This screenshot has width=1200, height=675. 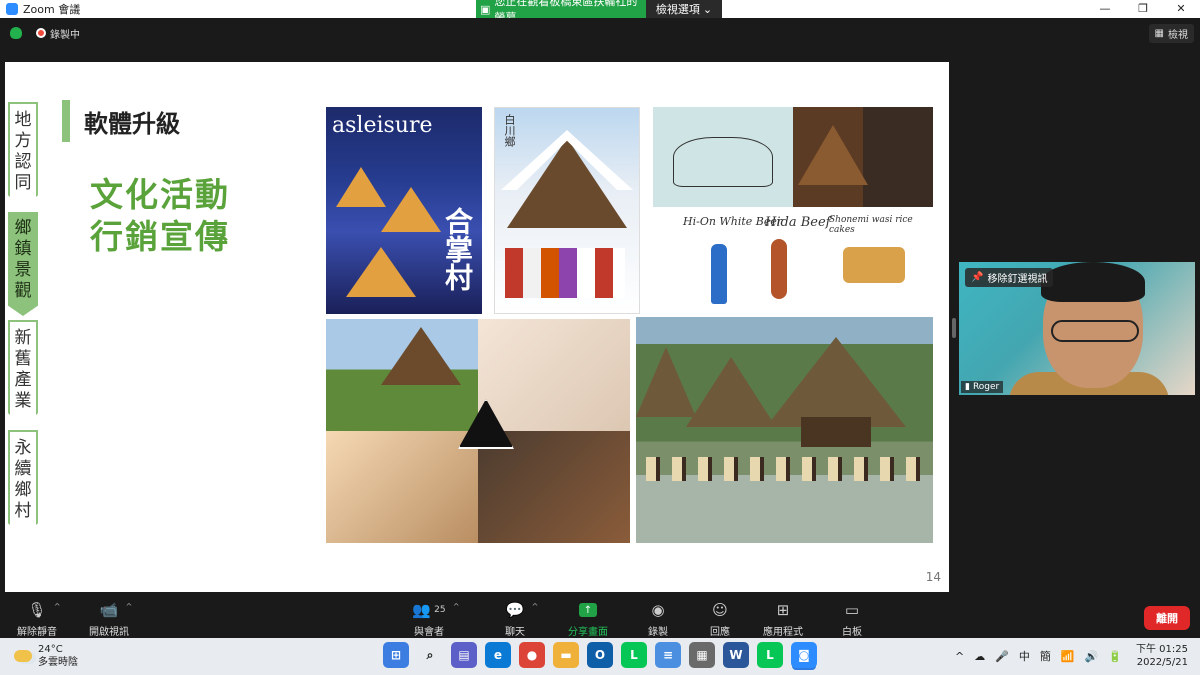 I want to click on record-icon: ◉, so click(x=658, y=610).